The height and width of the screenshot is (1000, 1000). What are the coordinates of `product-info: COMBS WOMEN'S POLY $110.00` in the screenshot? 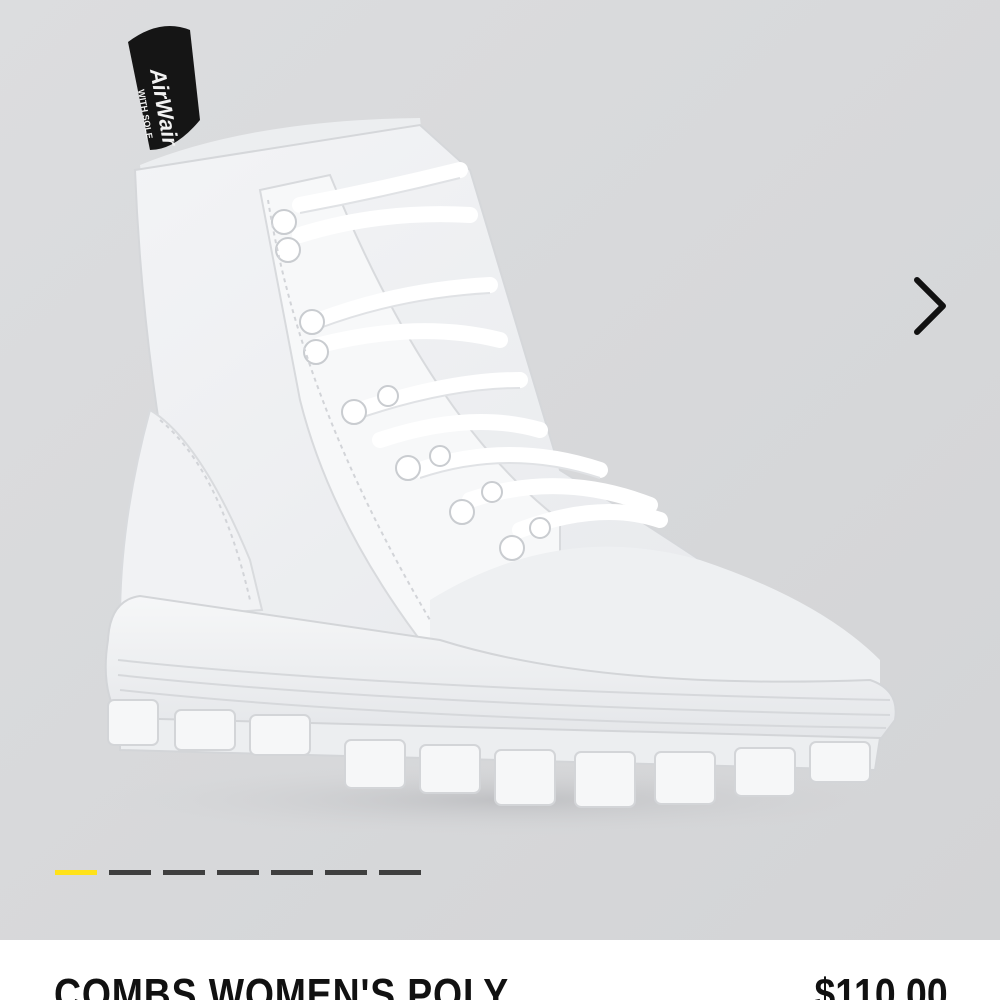 It's located at (500, 970).